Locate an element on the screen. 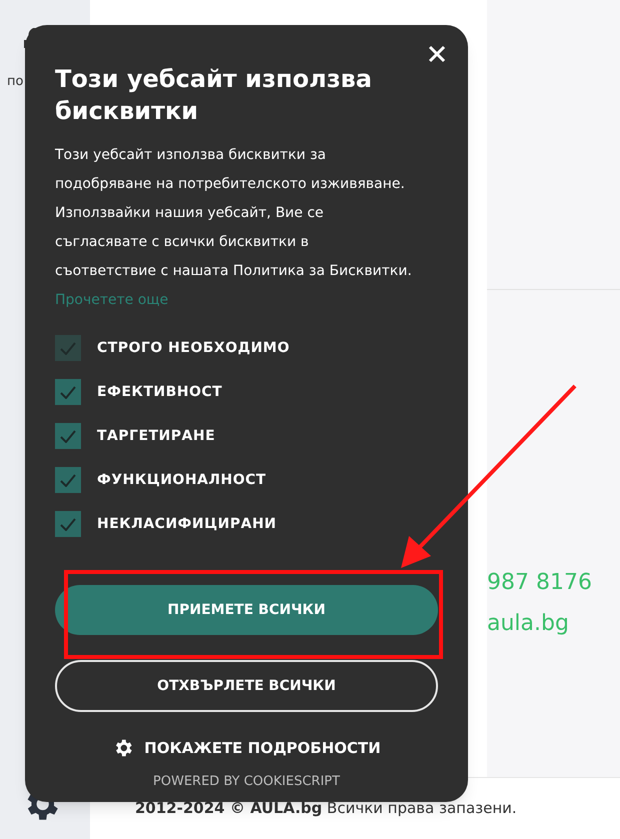 This screenshot has width=620, height=839. category-label: ТАРГЕТИРАНЕ is located at coordinates (156, 436).